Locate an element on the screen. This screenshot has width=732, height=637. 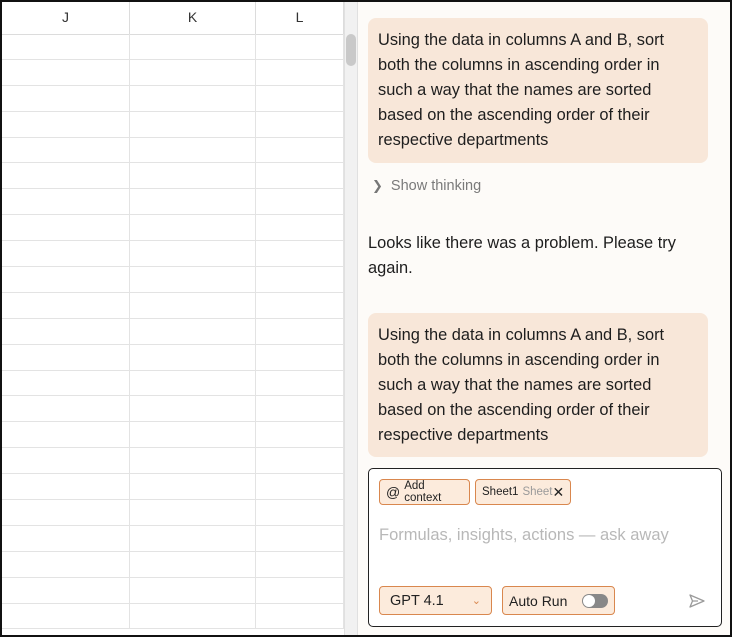
auto-run-toggle is located at coordinates (595, 600).